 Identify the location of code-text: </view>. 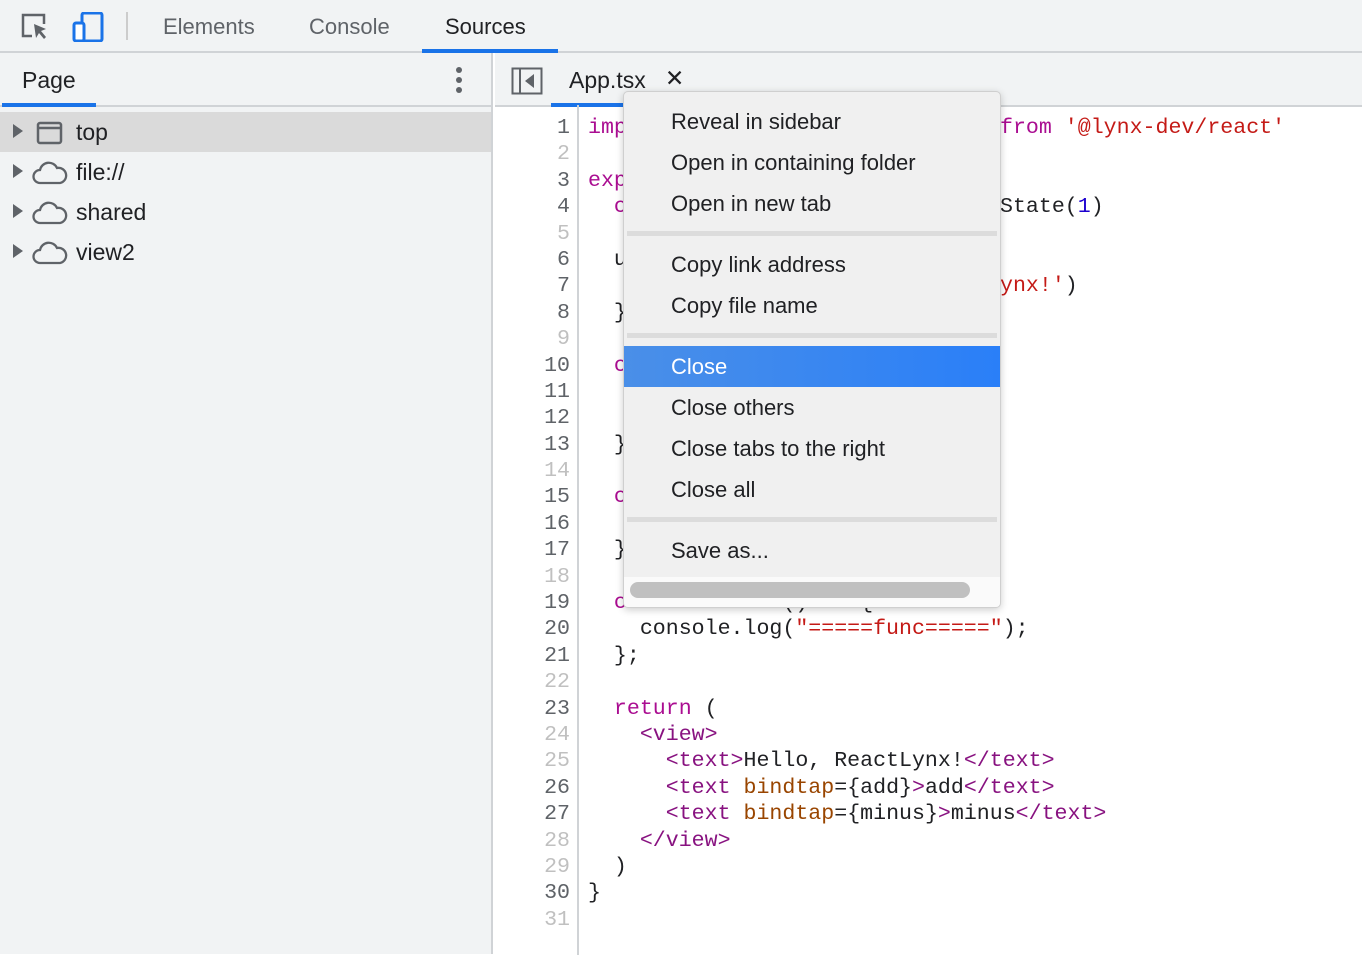
(659, 841).